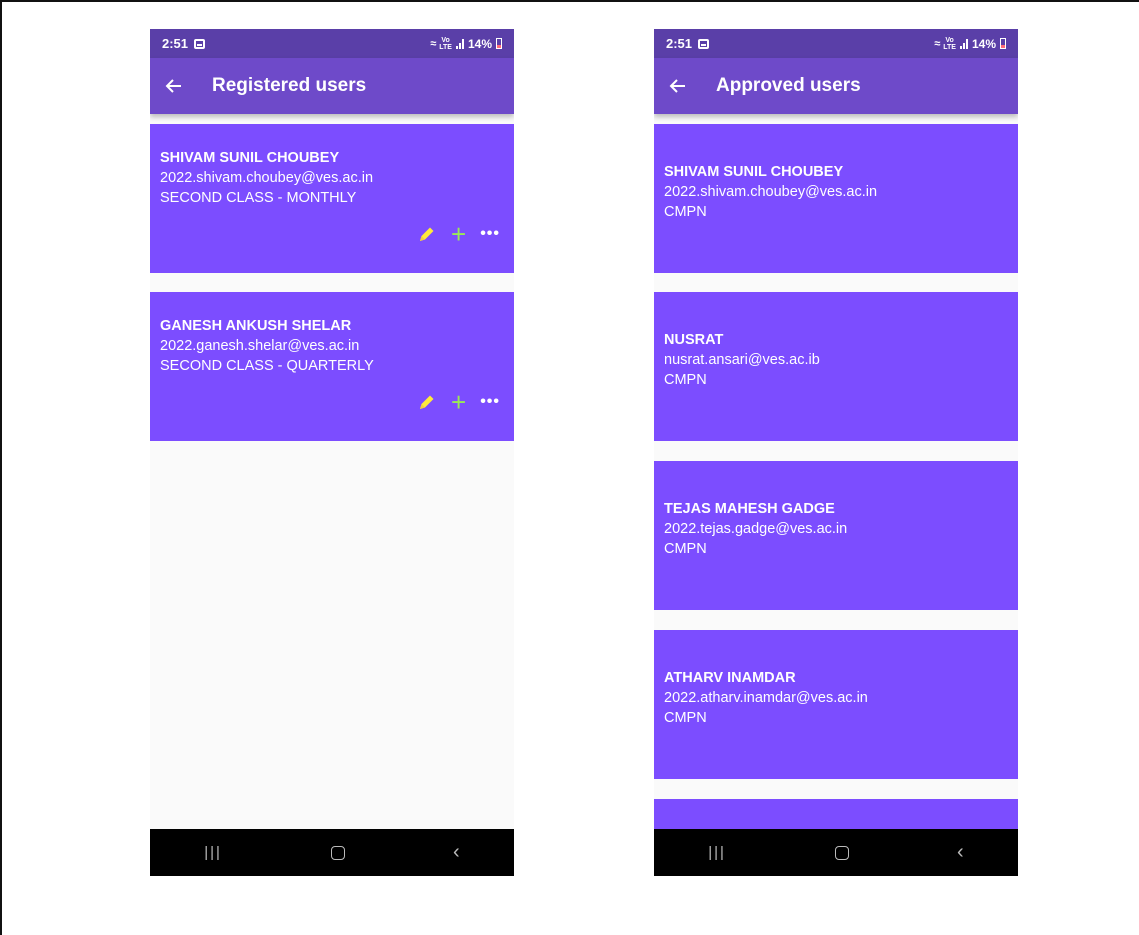 Image resolution: width=1139 pixels, height=935 pixels. I want to click on app-bar: Registered users, so click(332, 86).